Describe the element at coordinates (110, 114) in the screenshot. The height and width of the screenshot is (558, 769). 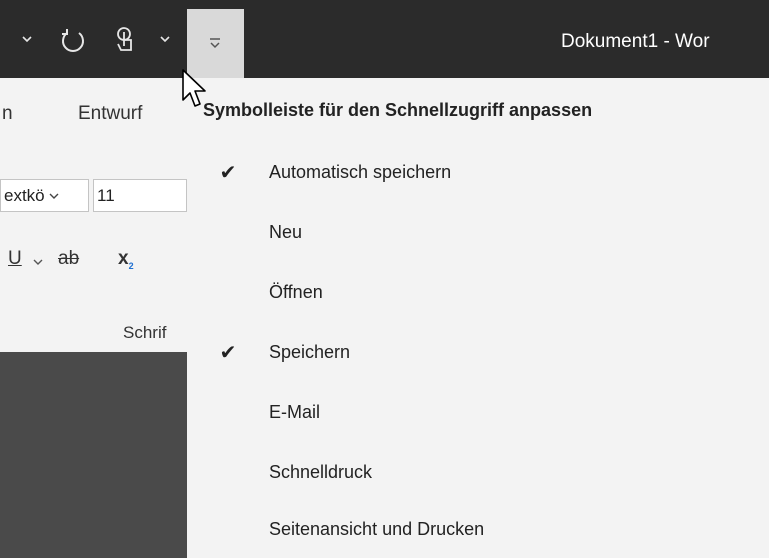
I see `tab-entwurf: Entwurf` at that location.